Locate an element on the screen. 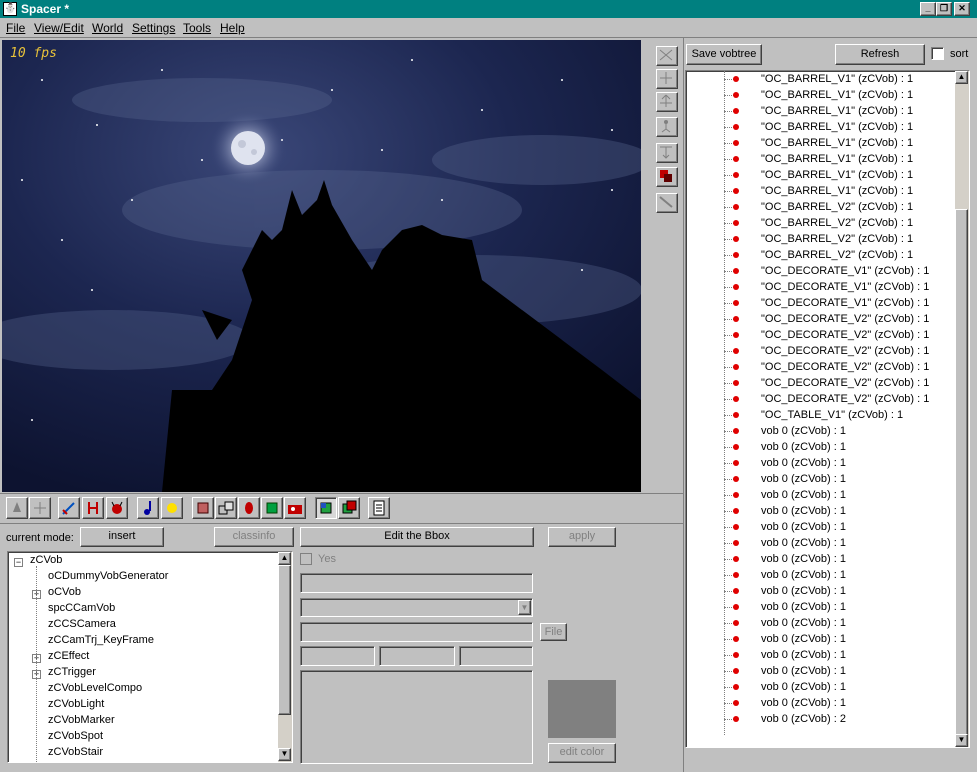 The image size is (977, 772). apply-button: apply is located at coordinates (582, 537).